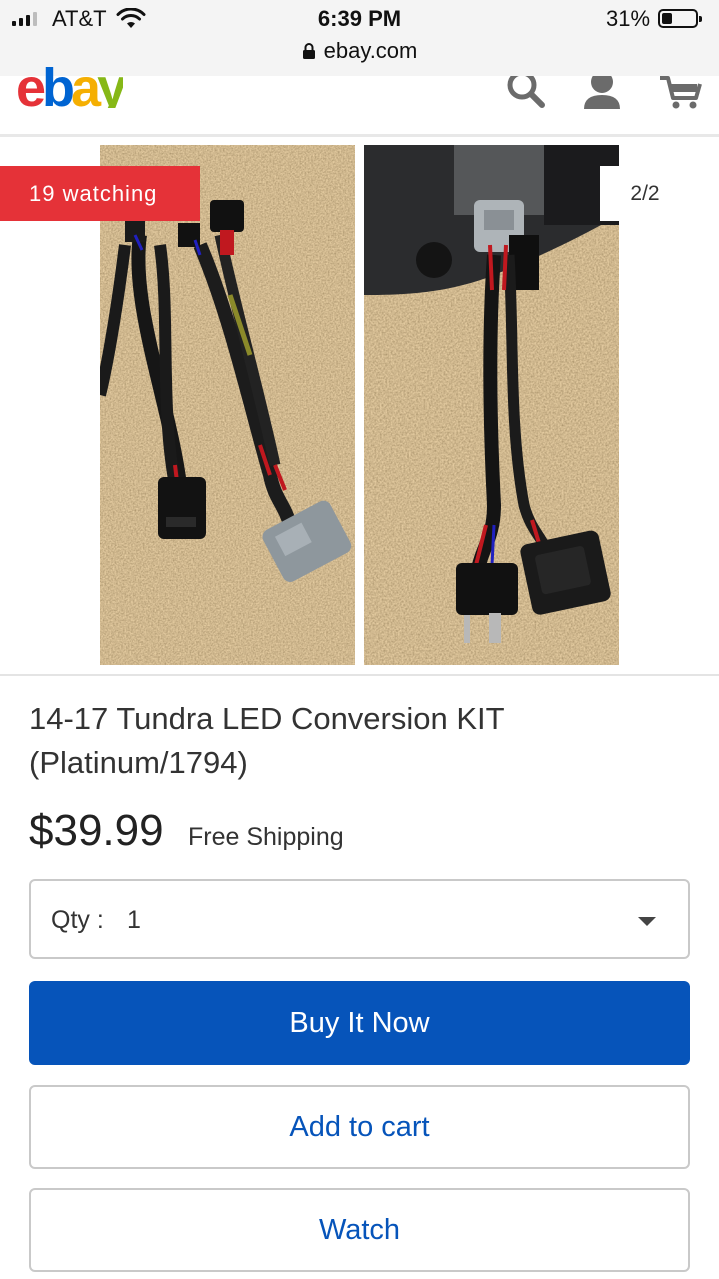  I want to click on quantity-select: Qty : 1, so click(359, 919).